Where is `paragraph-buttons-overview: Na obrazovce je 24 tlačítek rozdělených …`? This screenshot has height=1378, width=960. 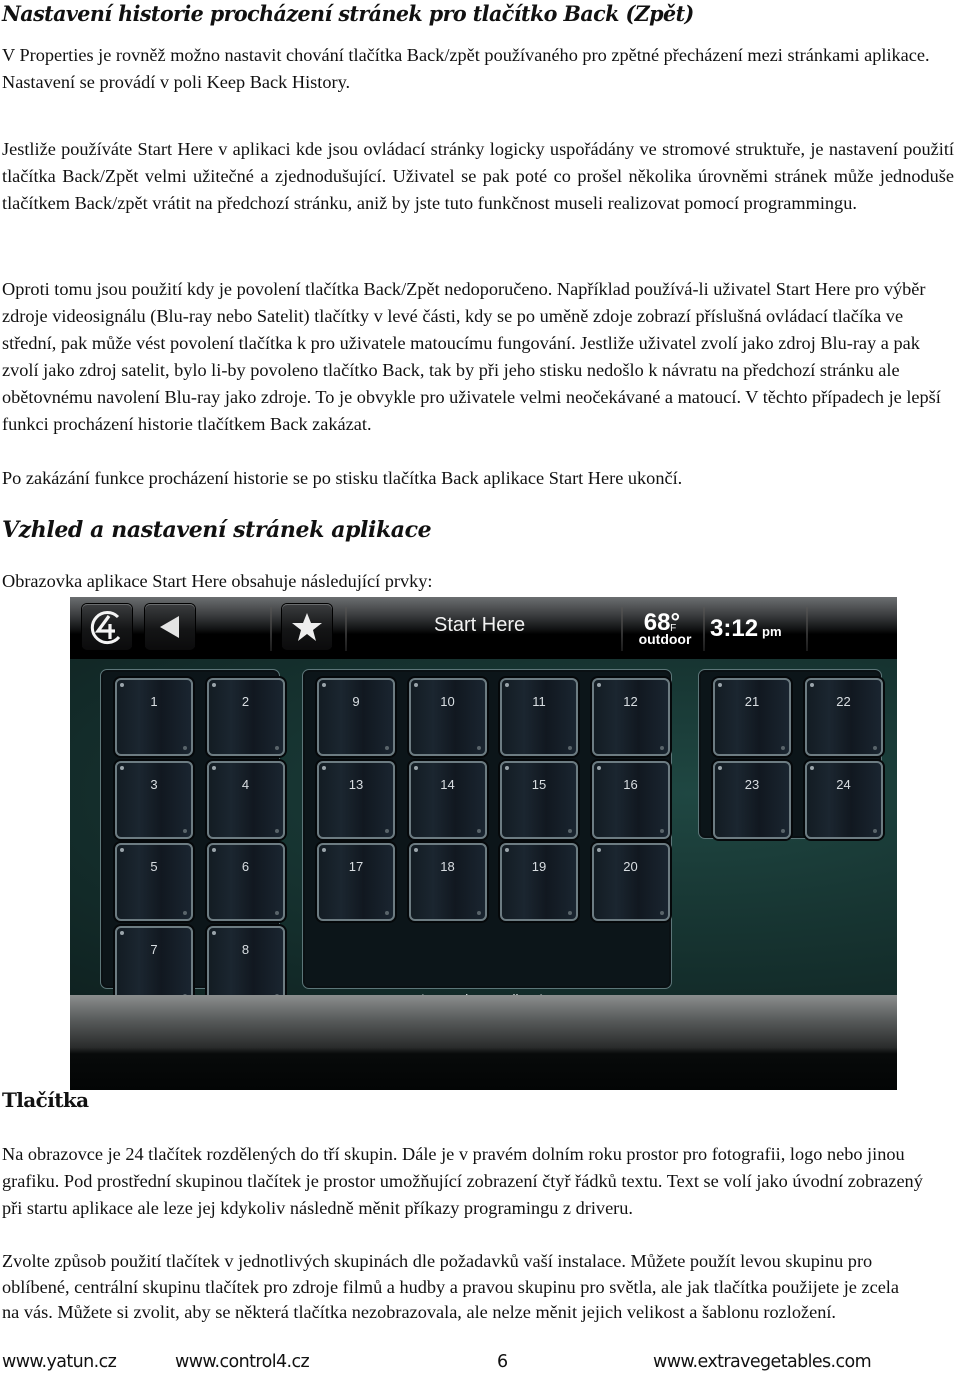 paragraph-buttons-overview: Na obrazovce je 24 tlačítek rozdělených … is located at coordinates (462, 1181).